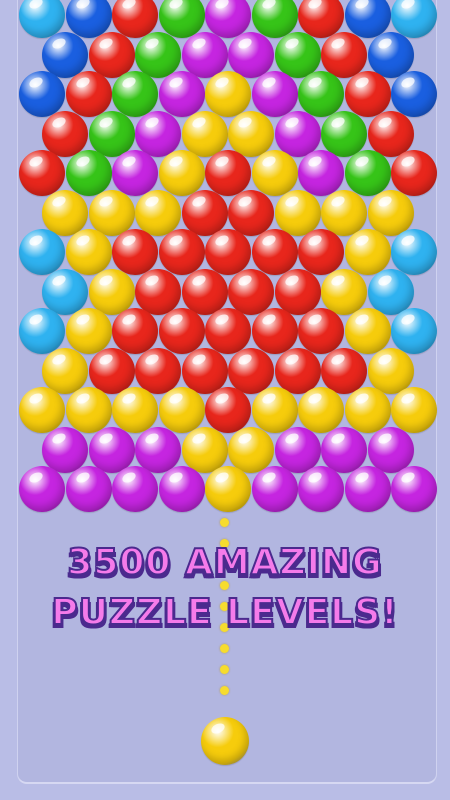 This screenshot has width=450, height=800. Describe the element at coordinates (224, 562) in the screenshot. I see `promo-line-1: 3500 AMAZING` at that location.